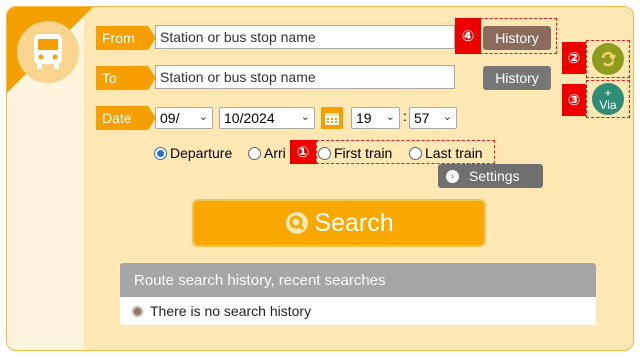 This screenshot has width=640, height=357. Describe the element at coordinates (126, 78) in the screenshot. I see `to-label: To` at that location.